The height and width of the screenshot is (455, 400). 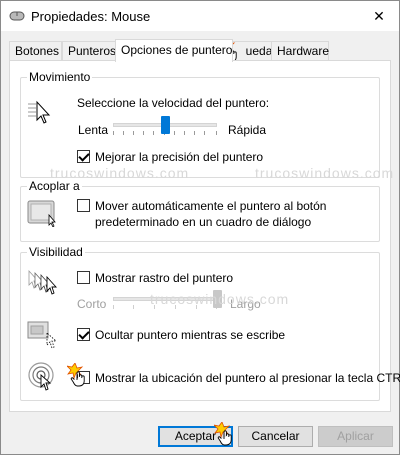 What do you see at coordinates (164, 278) in the screenshot?
I see `trail-label: Mostrar rastro del puntero` at bounding box center [164, 278].